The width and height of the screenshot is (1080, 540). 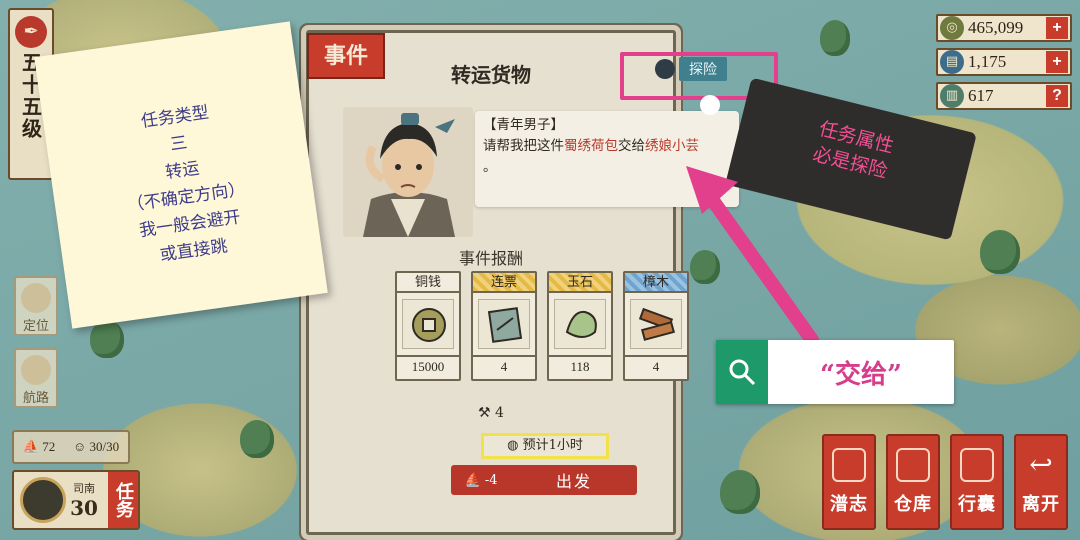 What do you see at coordinates (656, 324) in the screenshot?
I see `wood-icon` at bounding box center [656, 324].